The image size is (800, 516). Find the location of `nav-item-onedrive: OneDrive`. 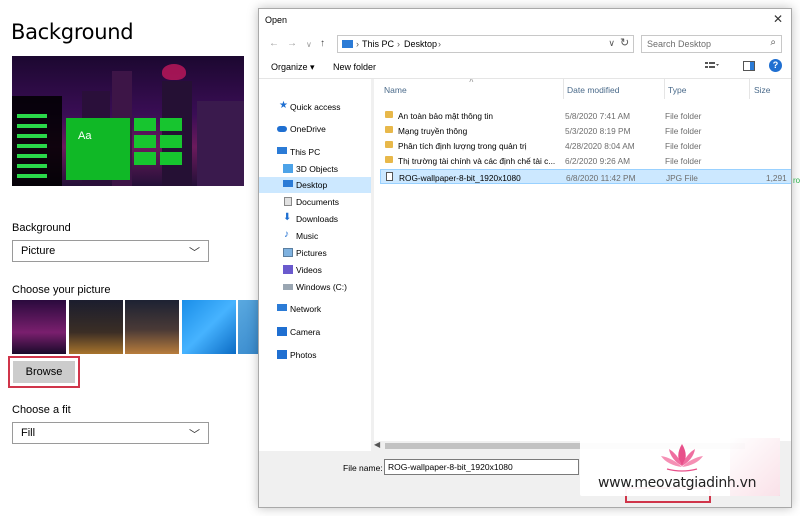

nav-item-onedrive: OneDrive is located at coordinates (315, 129).